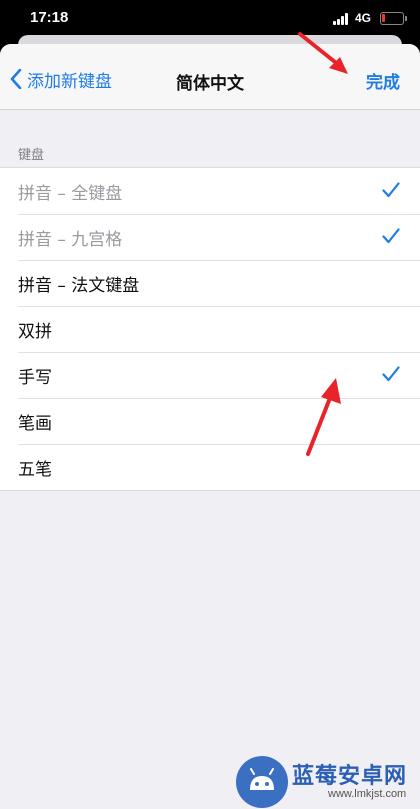 This screenshot has height=809, width=420. What do you see at coordinates (210, 20) in the screenshot?
I see `status-bar: 17:18 4G` at bounding box center [210, 20].